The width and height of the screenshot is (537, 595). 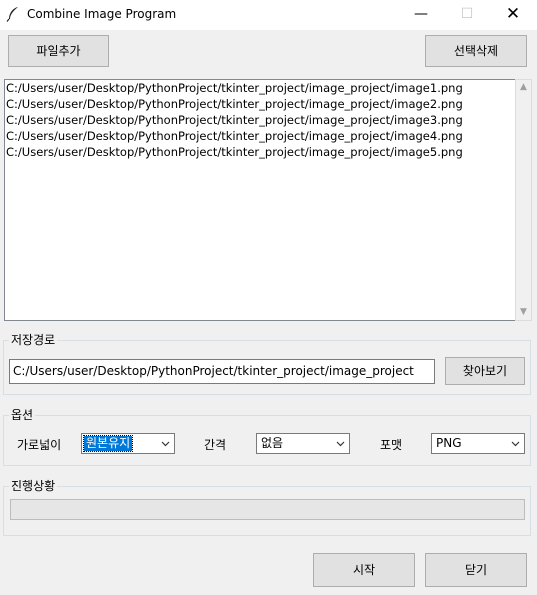 What do you see at coordinates (102, 14) in the screenshot?
I see `window-title: Combine Image Program` at bounding box center [102, 14].